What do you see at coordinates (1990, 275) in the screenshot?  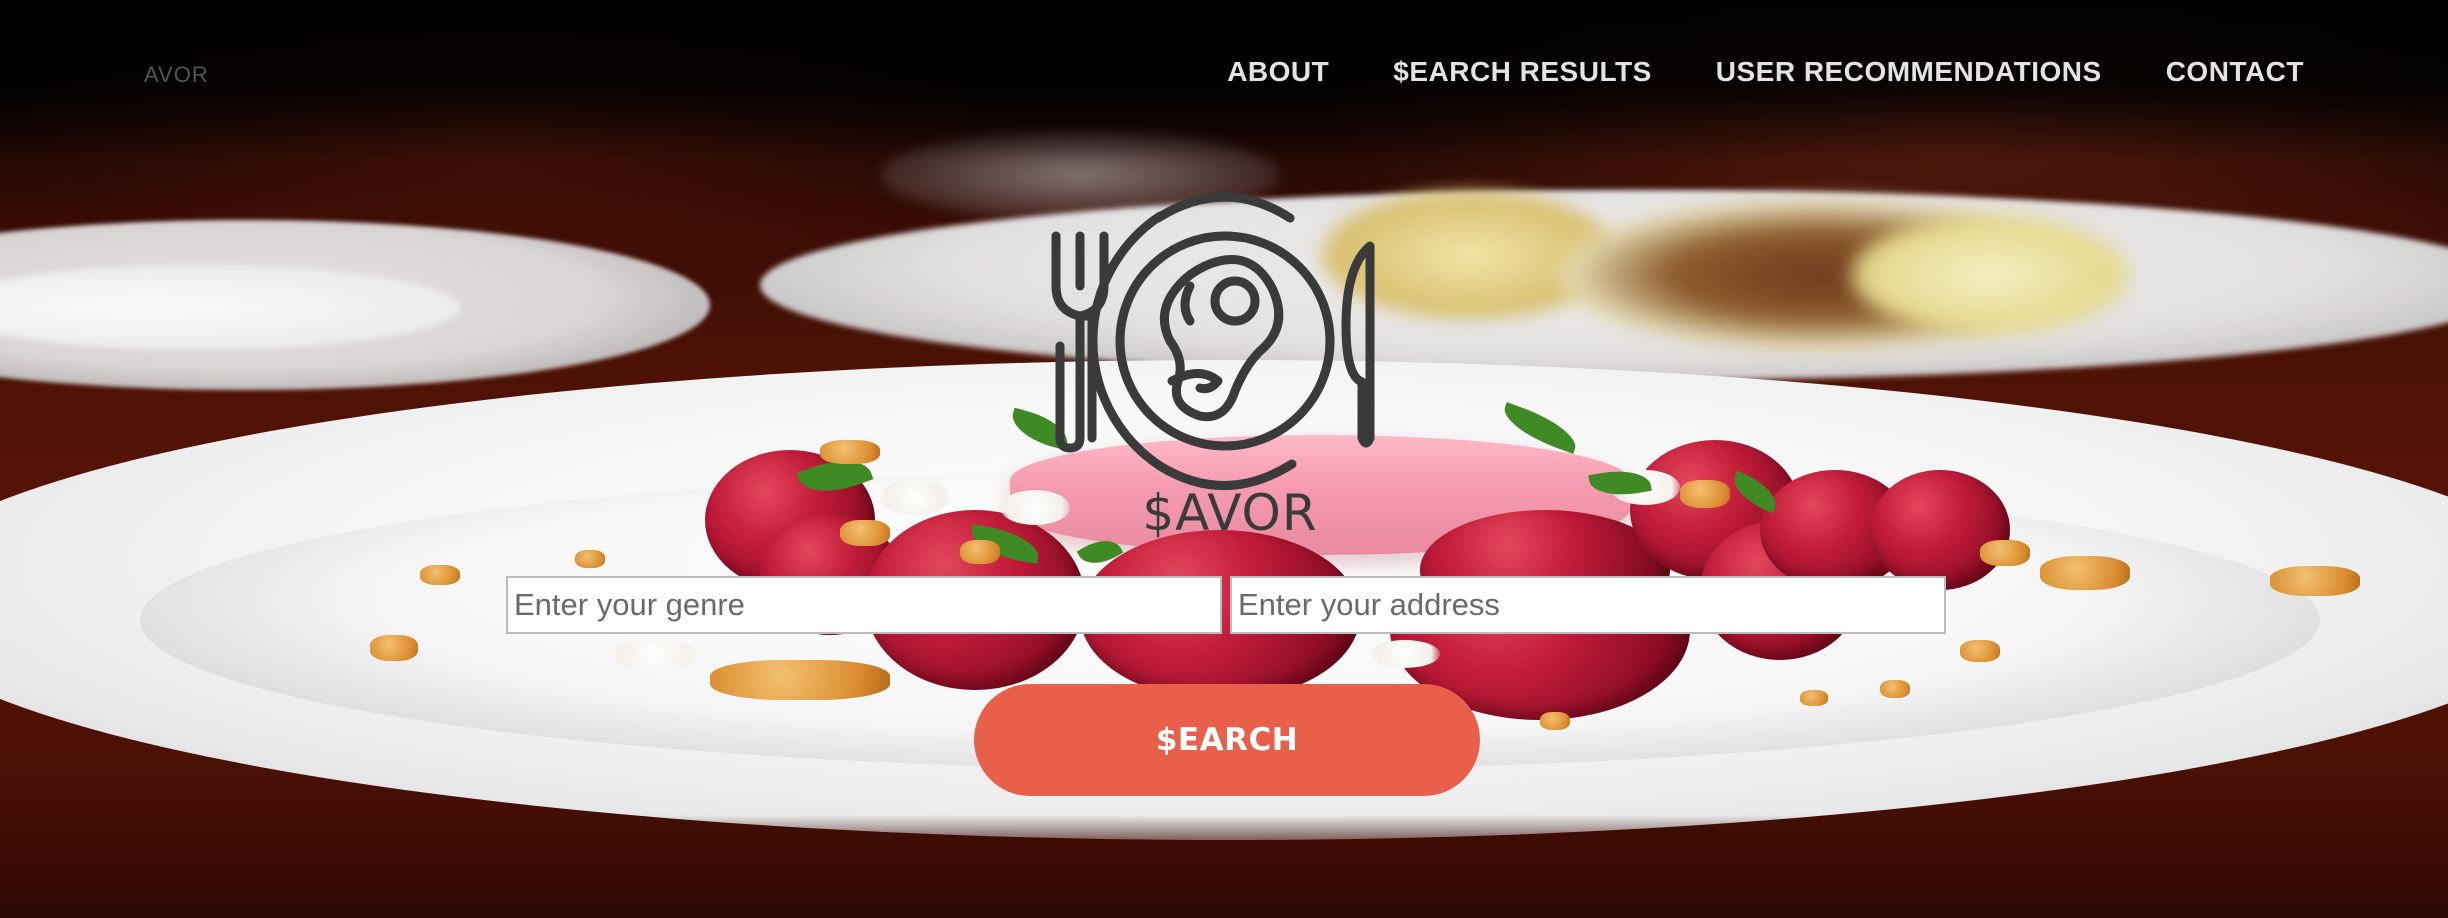 I see `background-food` at bounding box center [1990, 275].